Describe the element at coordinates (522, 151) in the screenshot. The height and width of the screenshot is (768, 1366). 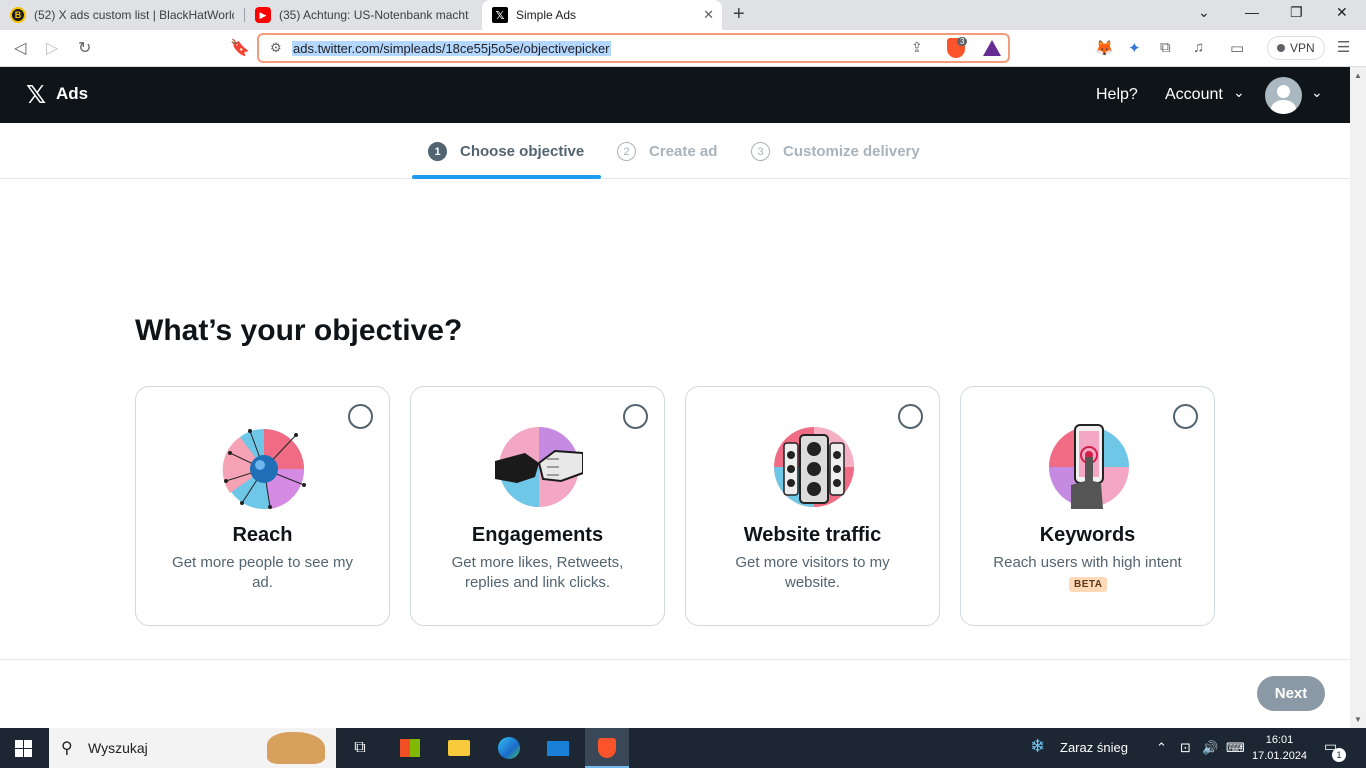
I see `step-label: Choose objective` at that location.